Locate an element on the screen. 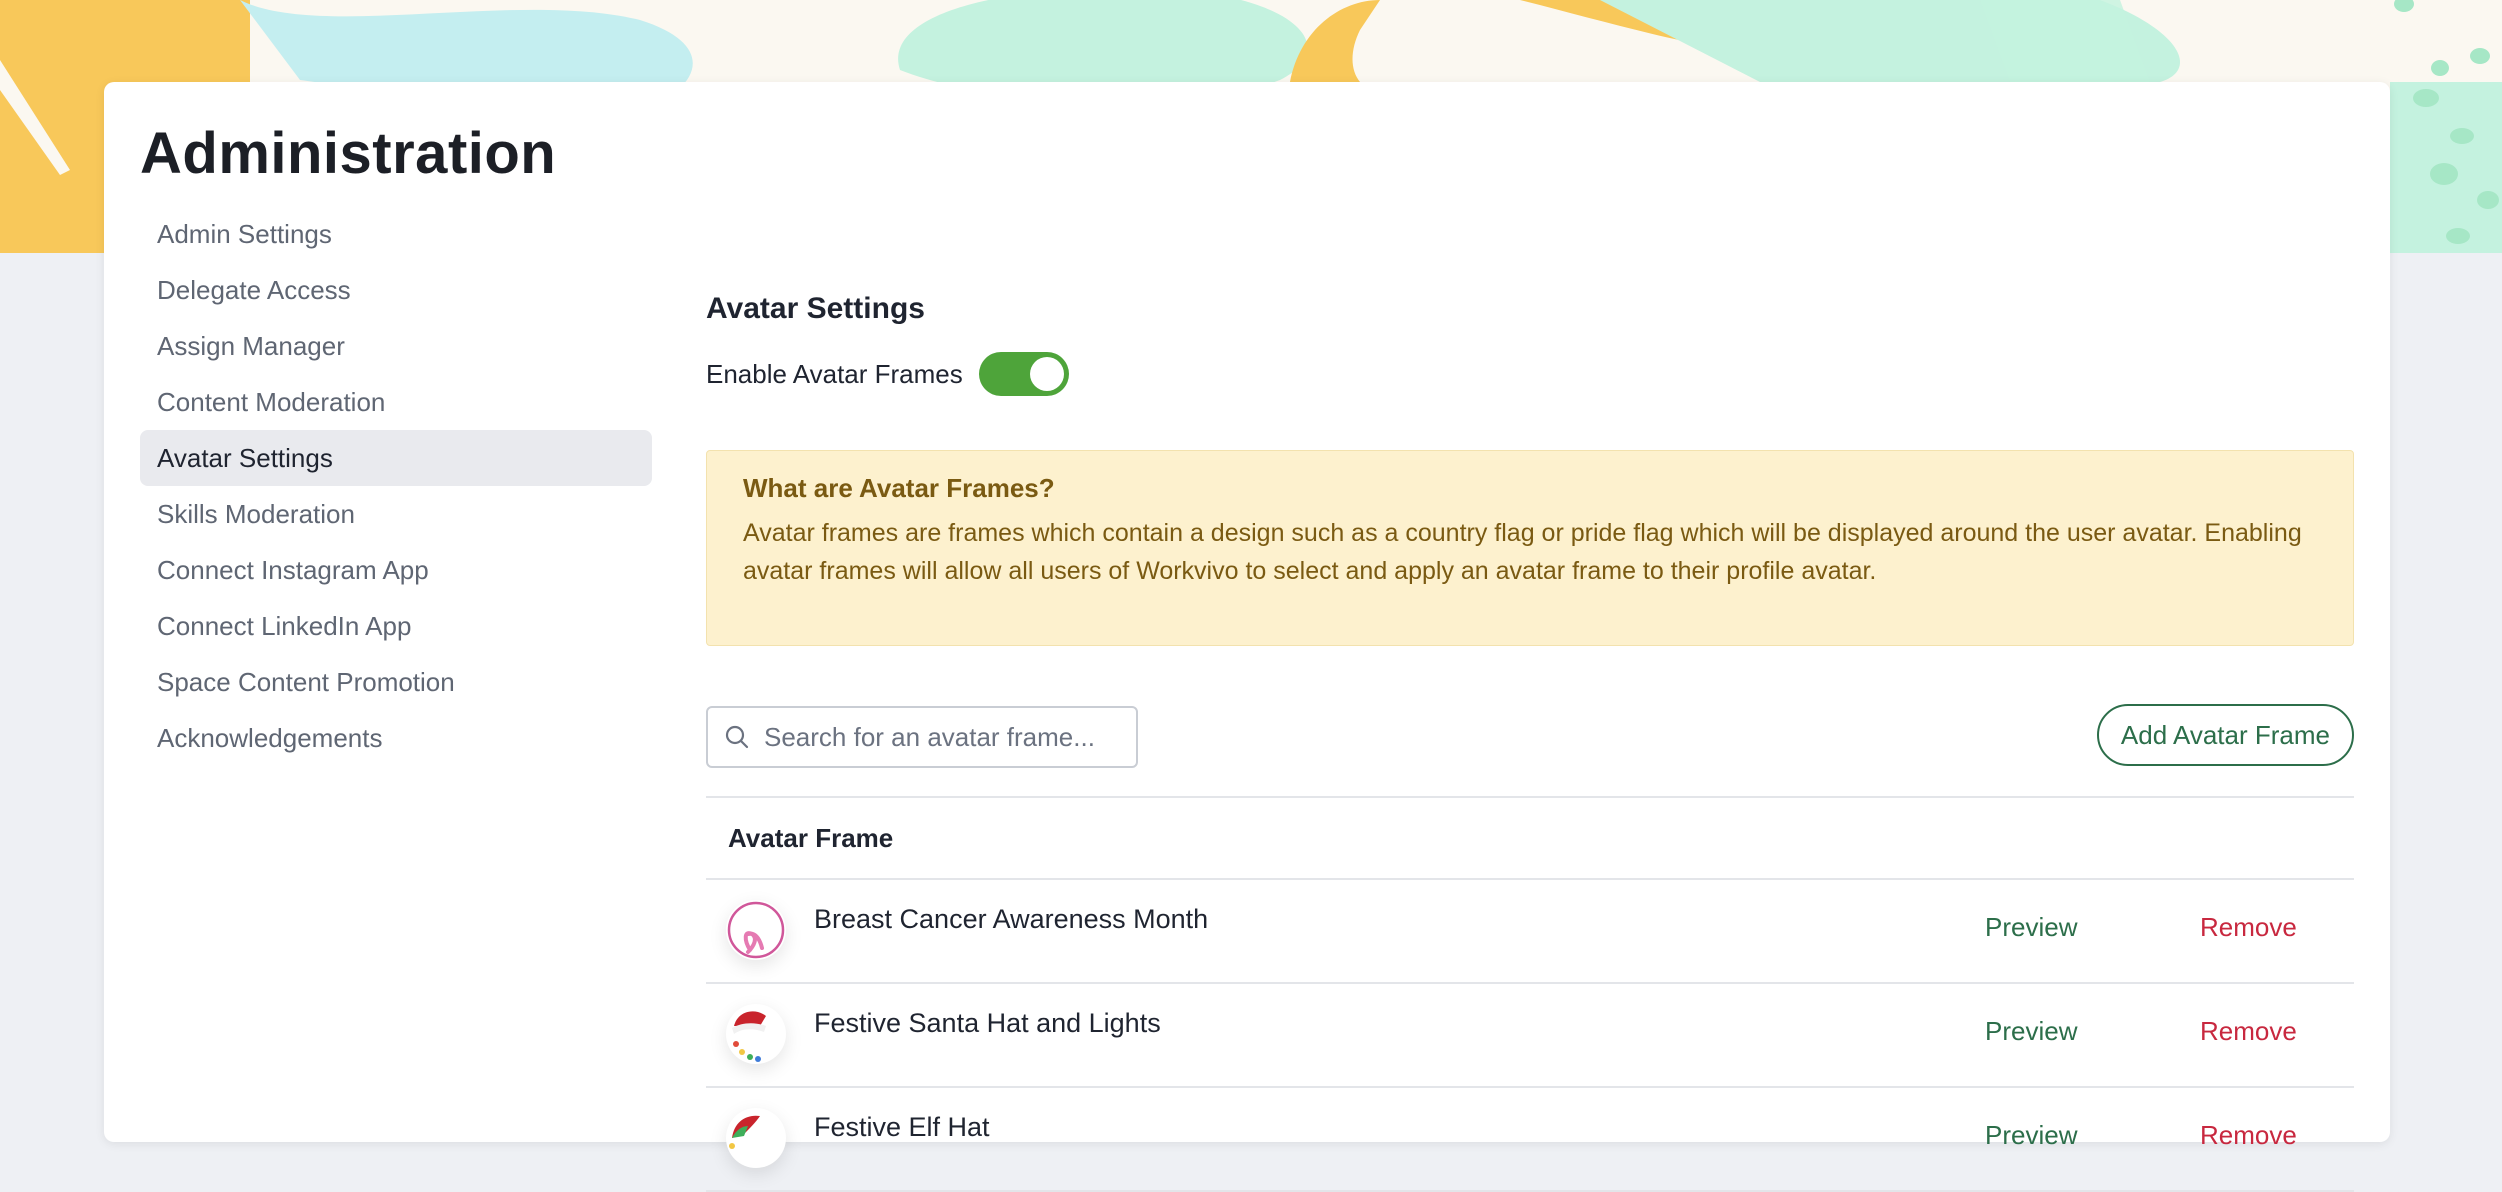 Image resolution: width=2502 pixels, height=1192 pixels. search-icon is located at coordinates (737, 737).